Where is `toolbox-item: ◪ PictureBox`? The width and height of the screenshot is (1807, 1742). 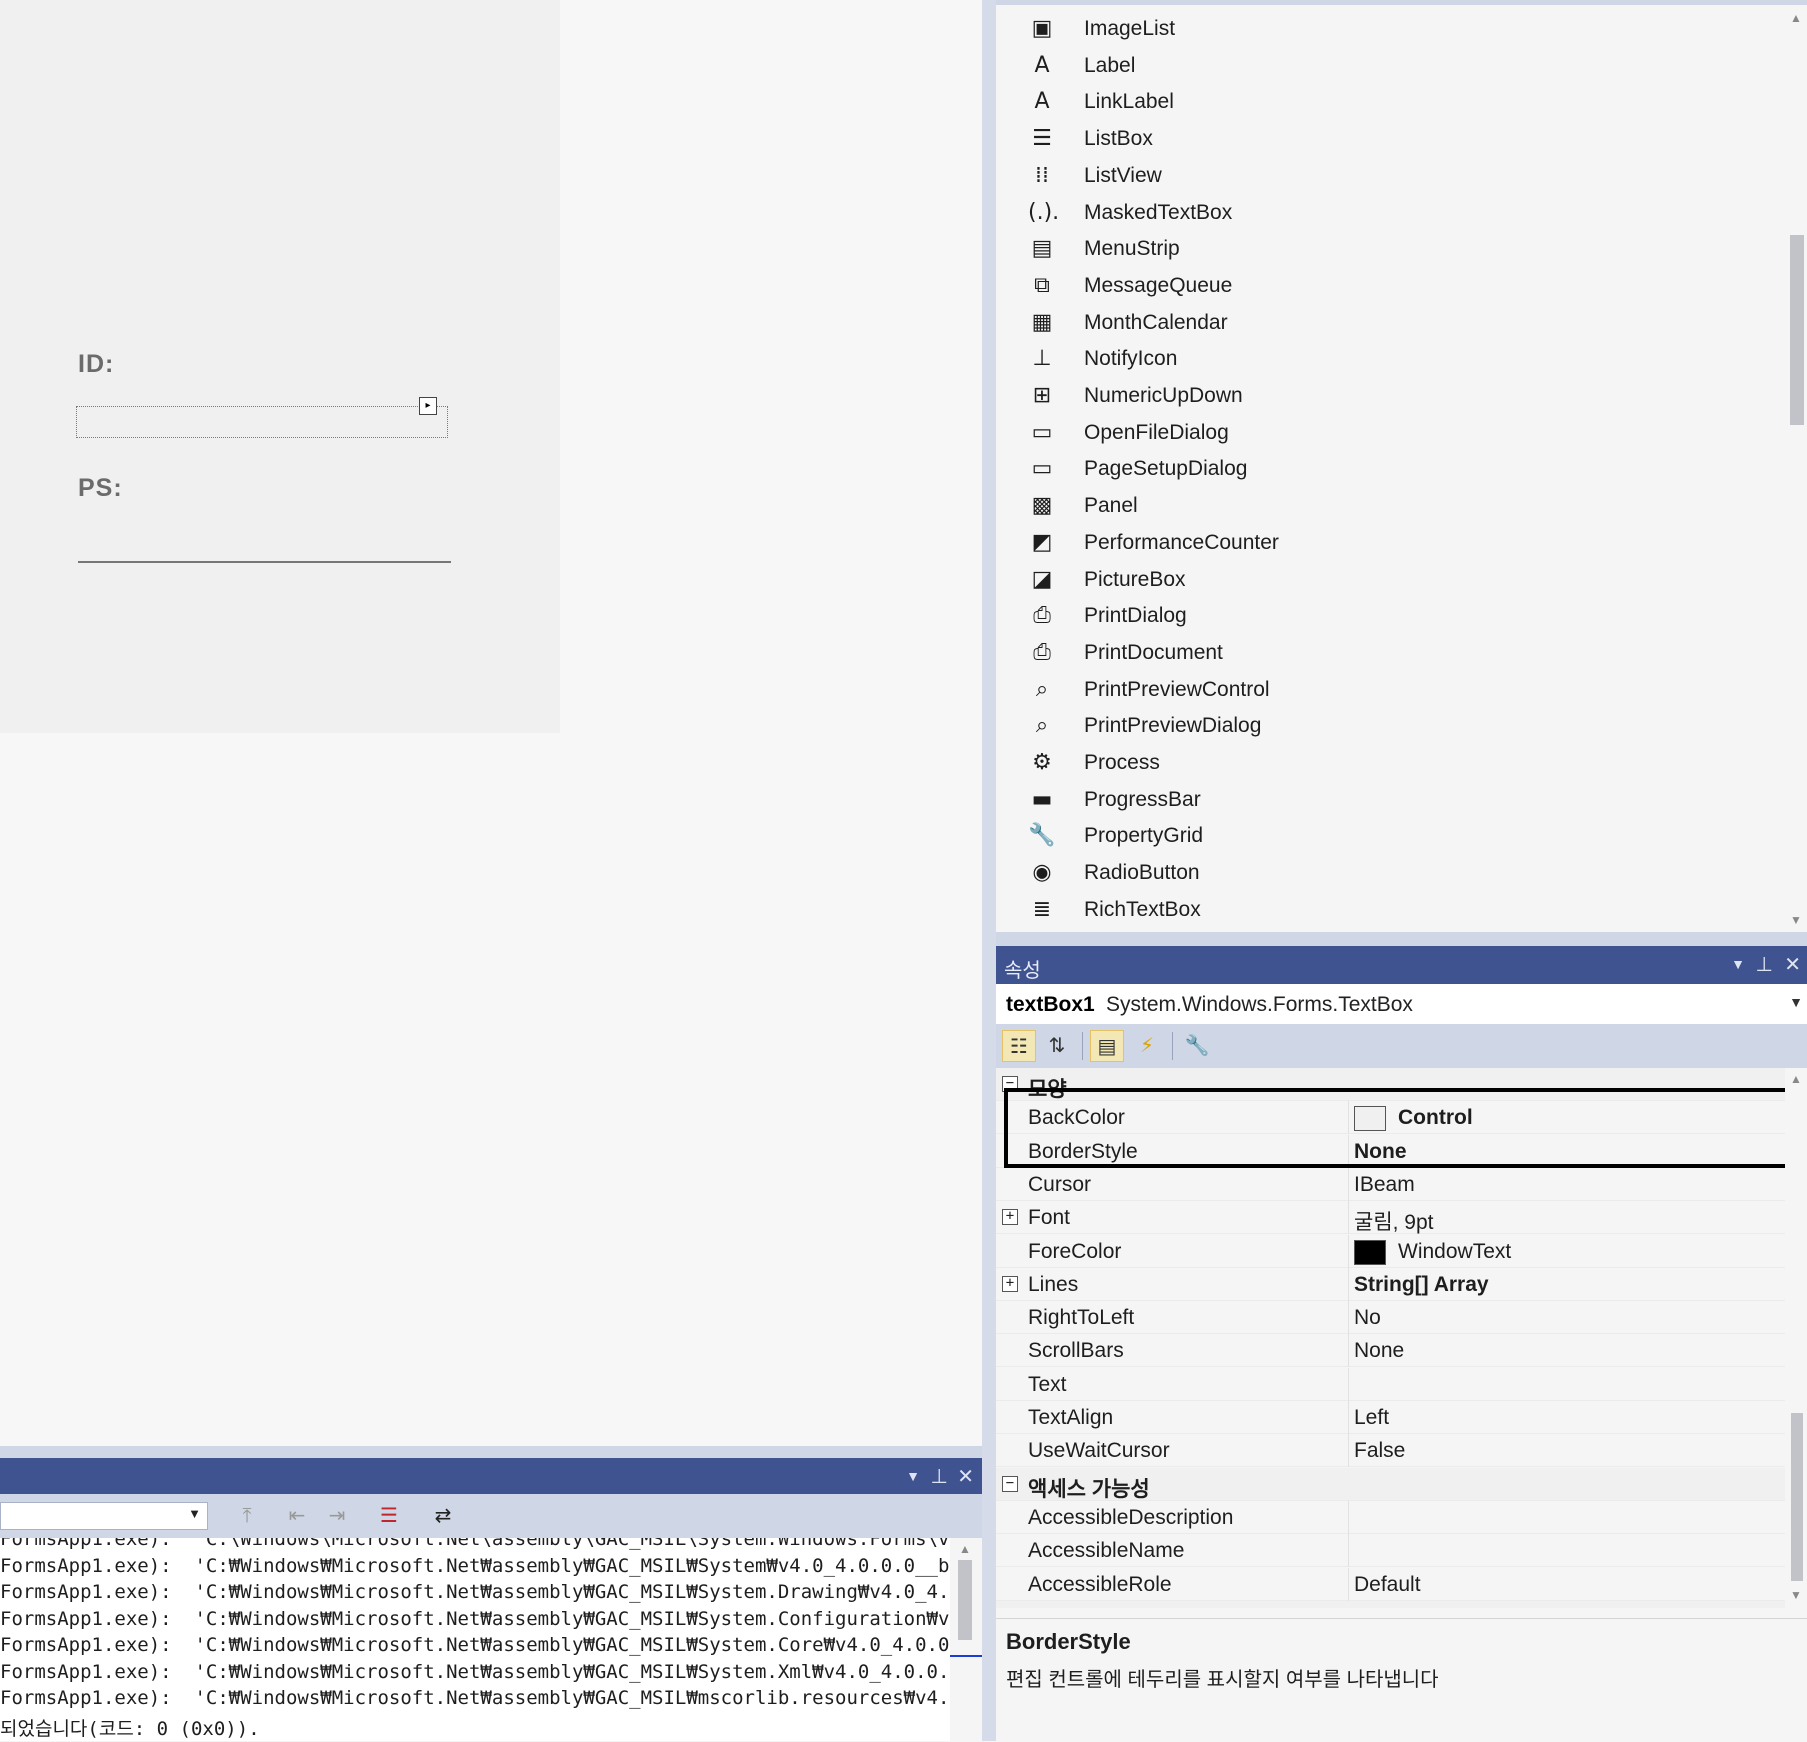
toolbox-item: ◪ PictureBox is located at coordinates (1386, 580).